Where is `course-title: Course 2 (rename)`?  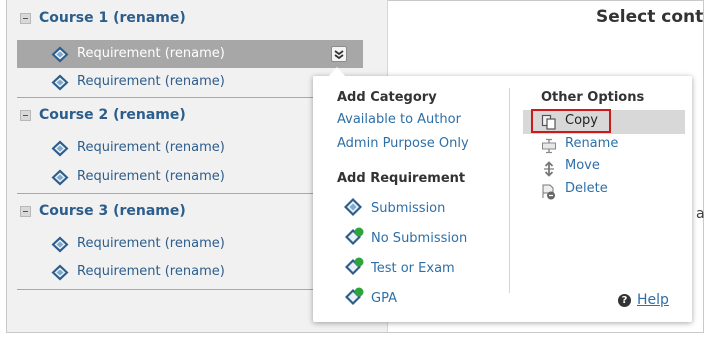 course-title: Course 2 (rename) is located at coordinates (112, 115).